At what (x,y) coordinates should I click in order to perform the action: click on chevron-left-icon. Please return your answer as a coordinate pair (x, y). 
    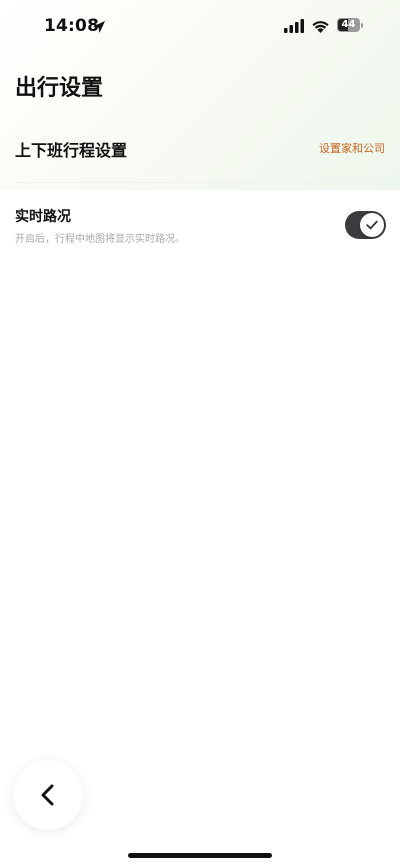
    Looking at the image, I should click on (47, 795).